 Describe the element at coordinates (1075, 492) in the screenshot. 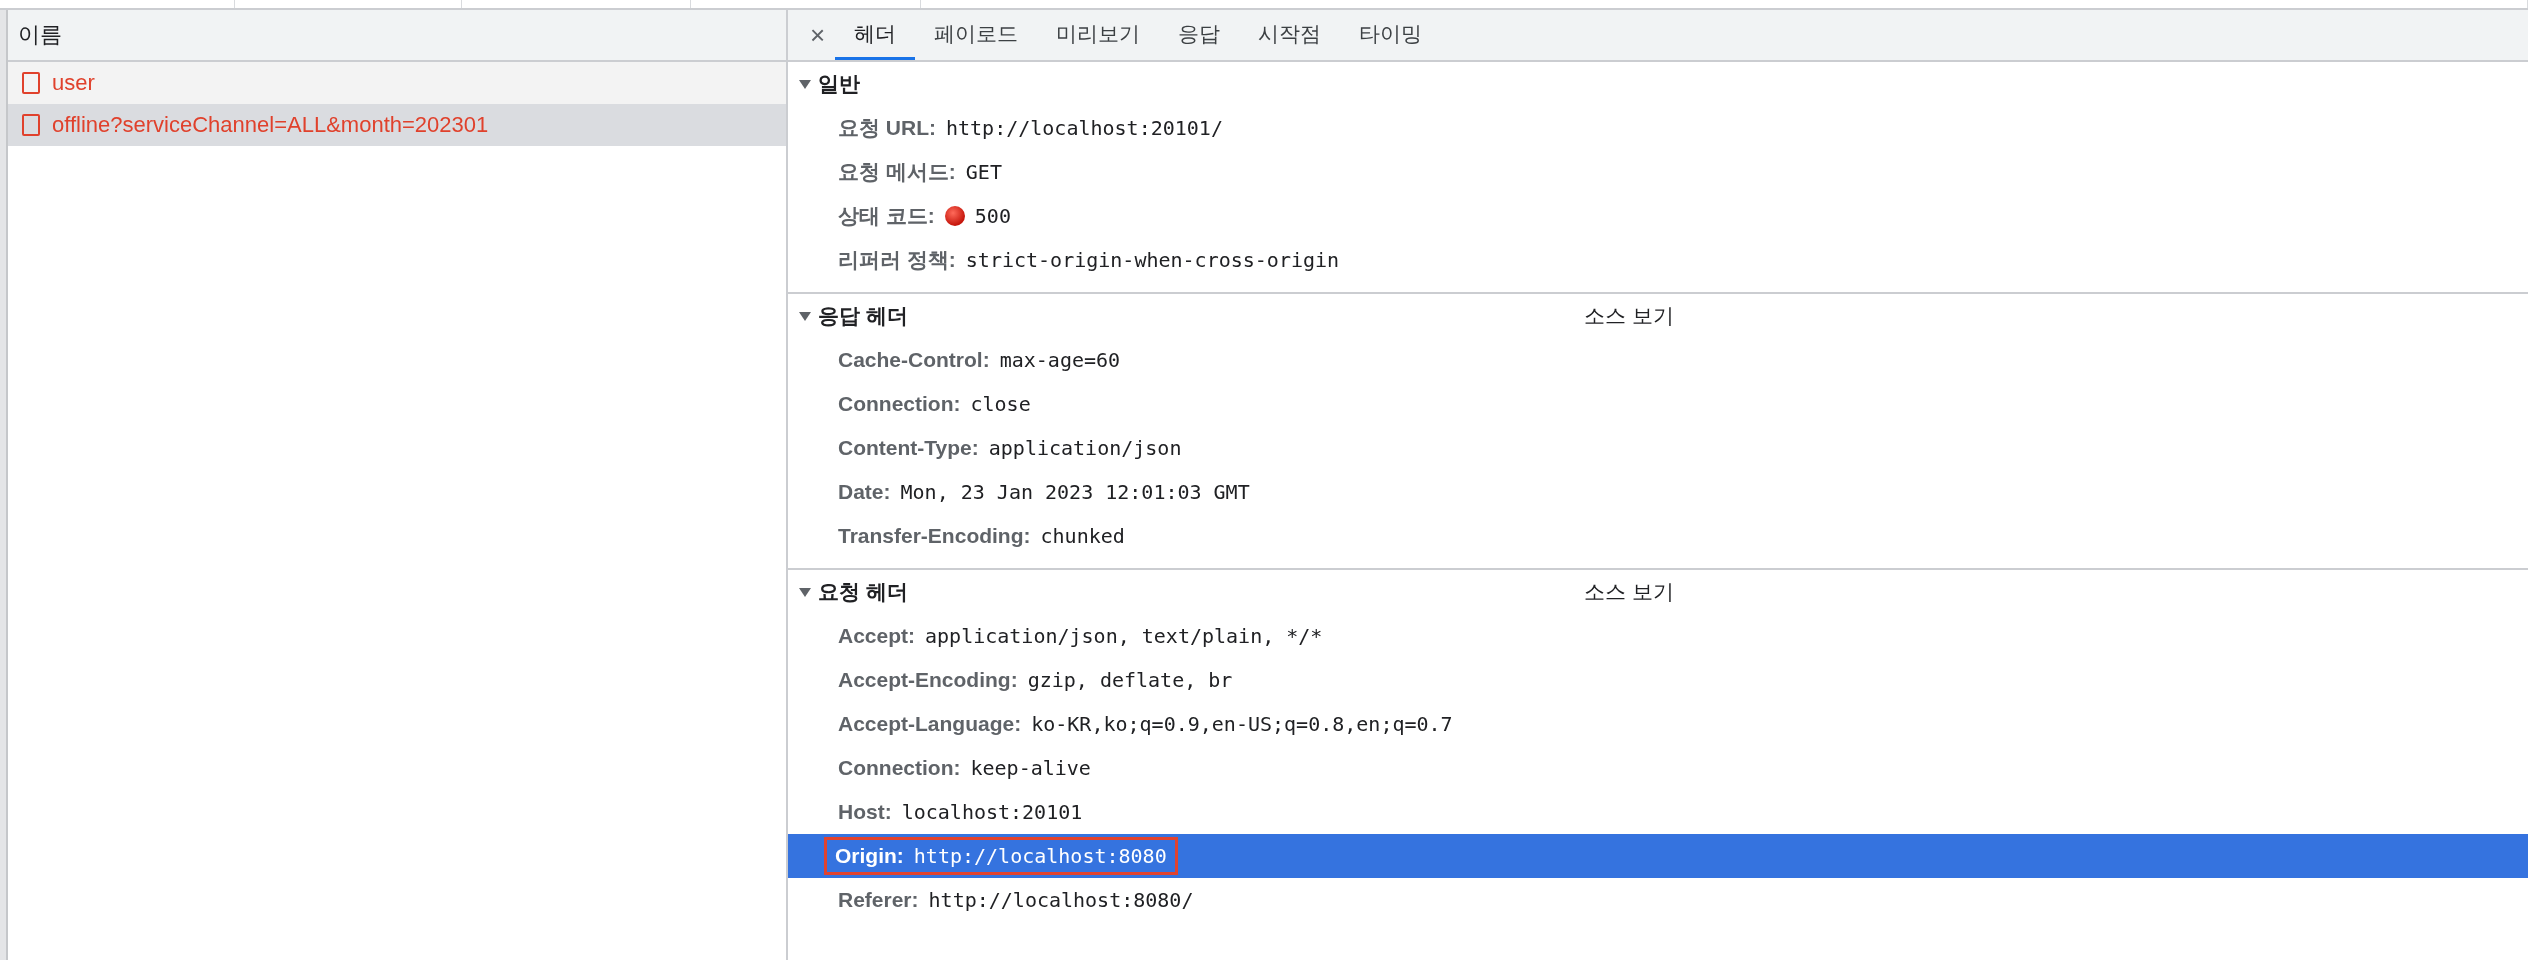

I see `header-value: Mon, 23 Jan 2023 12:01:03 GMT` at that location.